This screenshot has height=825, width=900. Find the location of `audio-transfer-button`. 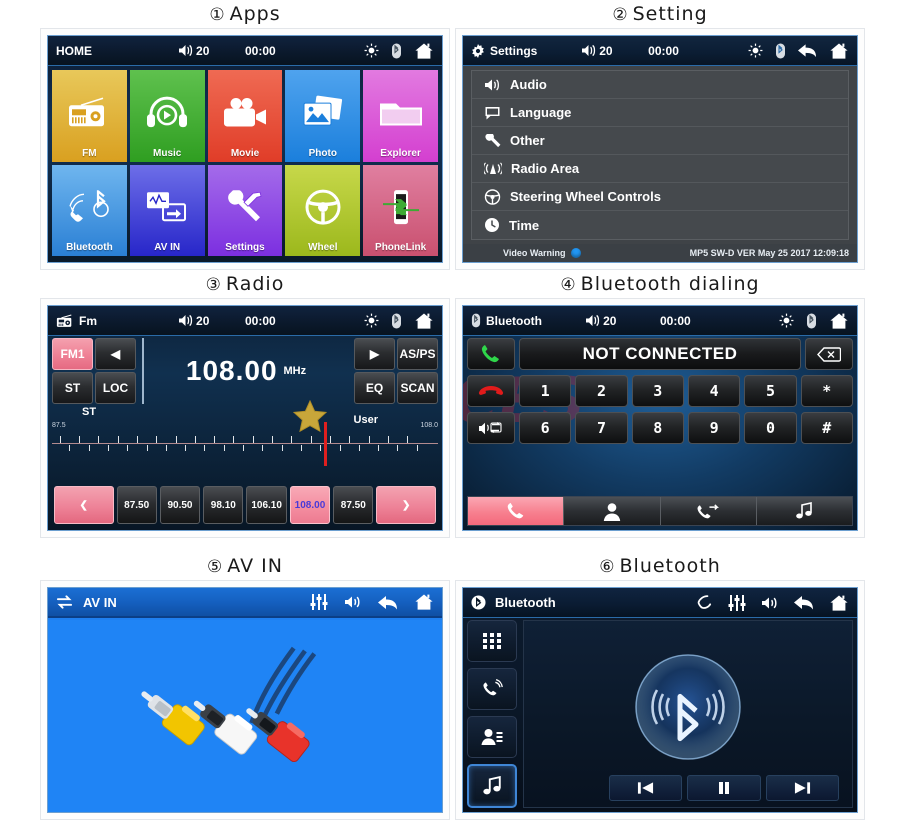

audio-transfer-button is located at coordinates (491, 428).